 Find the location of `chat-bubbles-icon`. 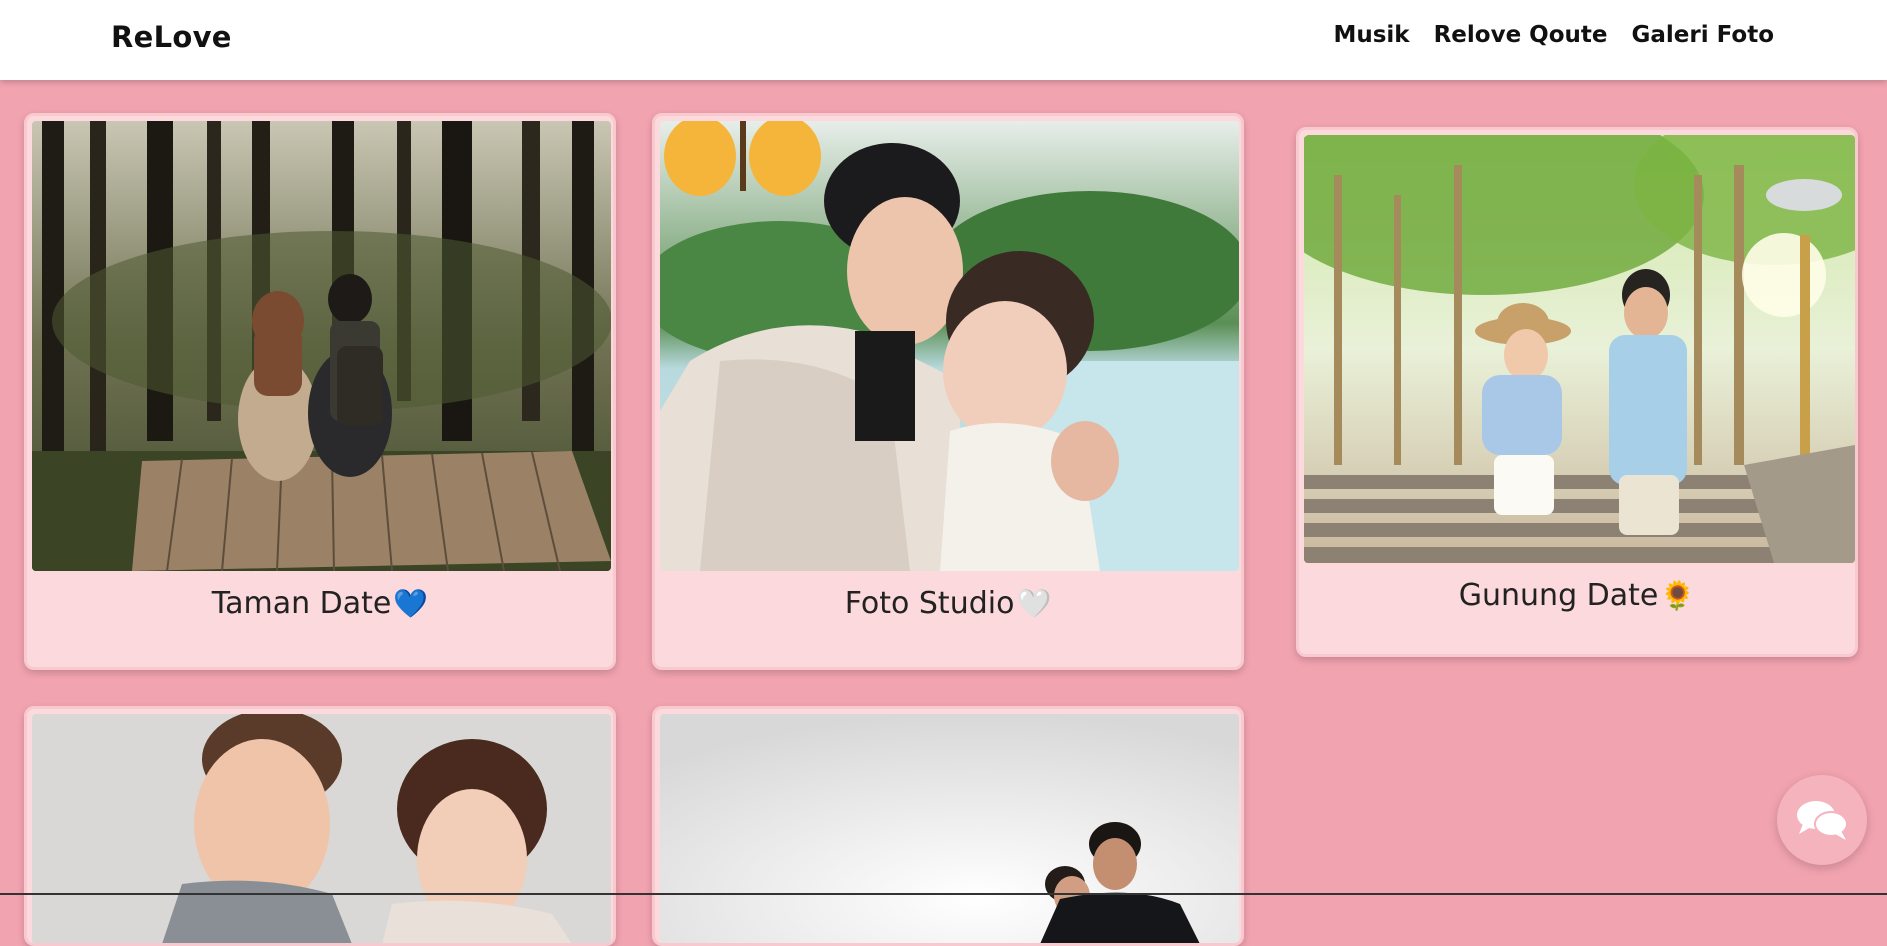

chat-bubbles-icon is located at coordinates (1822, 820).